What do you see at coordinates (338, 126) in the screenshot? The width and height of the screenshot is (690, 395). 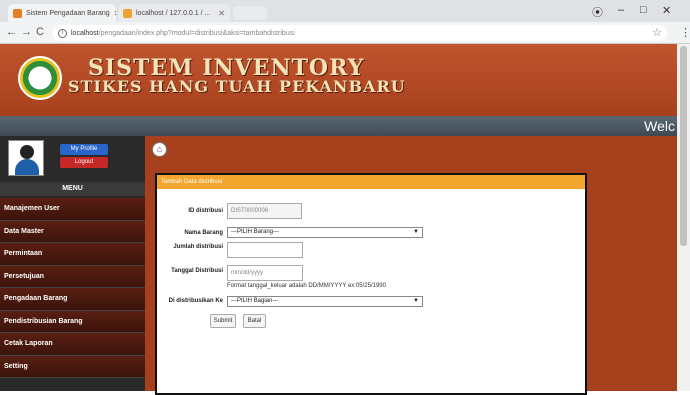 I see `welcome-bar: Welc` at bounding box center [338, 126].